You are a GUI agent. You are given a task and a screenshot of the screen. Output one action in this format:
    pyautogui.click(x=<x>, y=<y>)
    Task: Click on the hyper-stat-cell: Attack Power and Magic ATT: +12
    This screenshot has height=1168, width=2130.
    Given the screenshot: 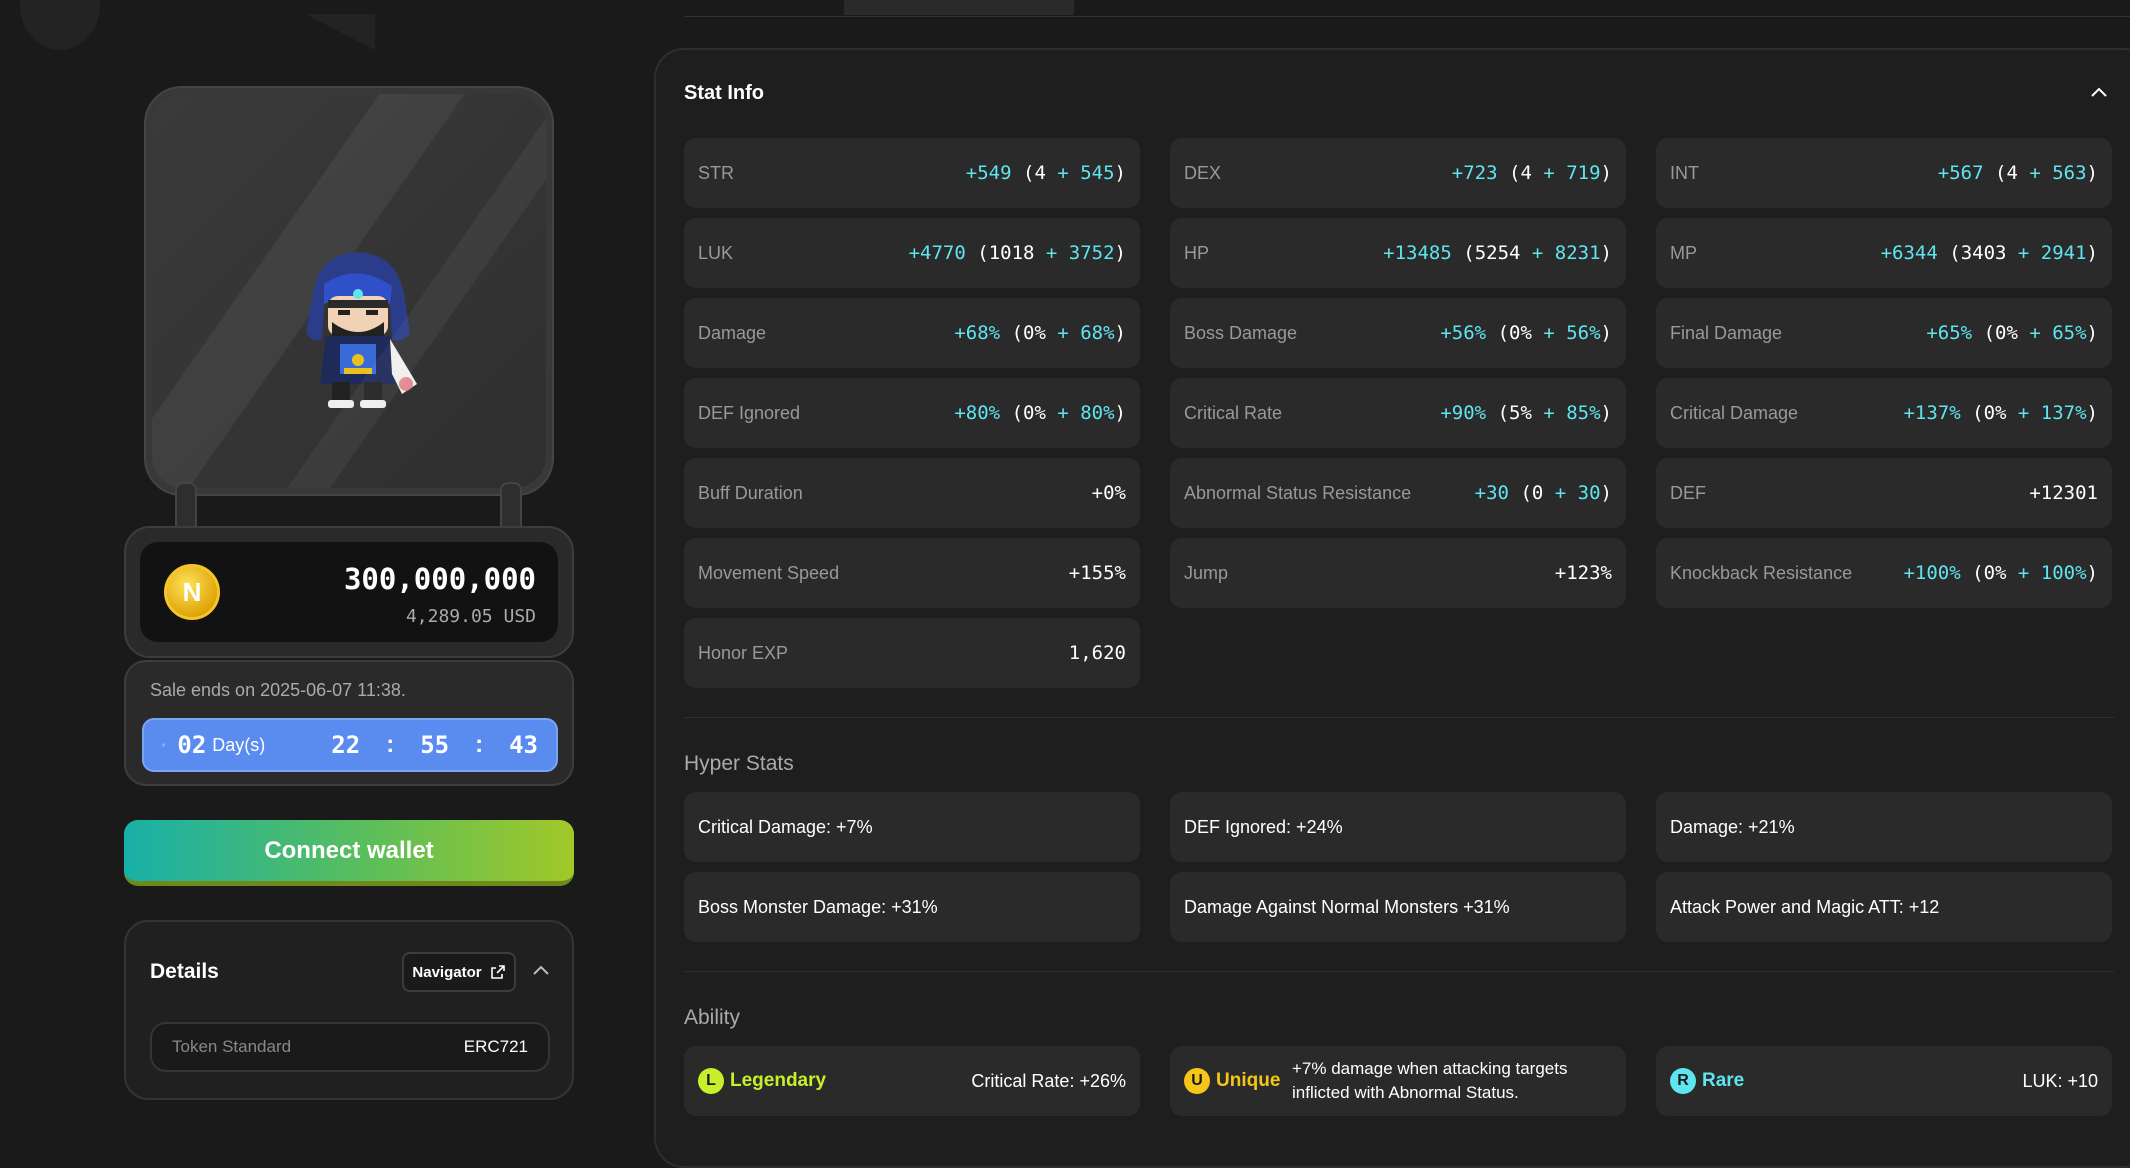 What is the action you would take?
    pyautogui.click(x=1884, y=907)
    